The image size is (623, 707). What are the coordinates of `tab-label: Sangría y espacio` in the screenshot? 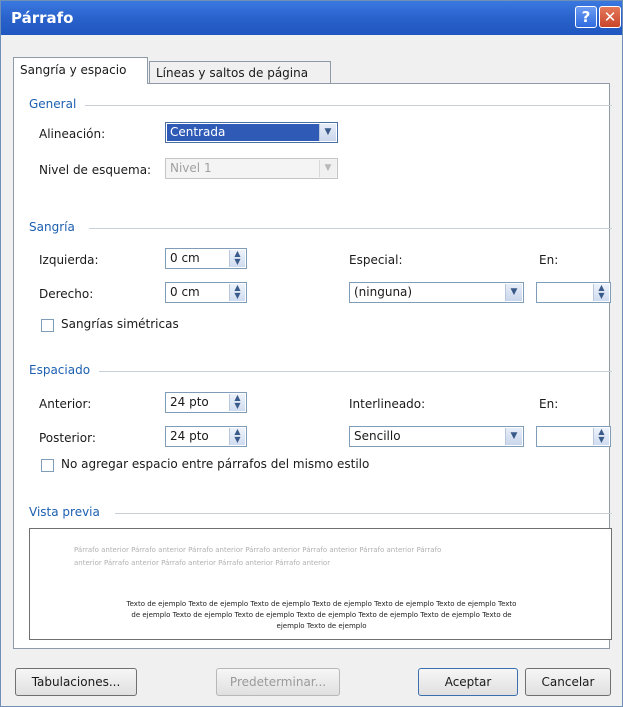 It's located at (73, 70).